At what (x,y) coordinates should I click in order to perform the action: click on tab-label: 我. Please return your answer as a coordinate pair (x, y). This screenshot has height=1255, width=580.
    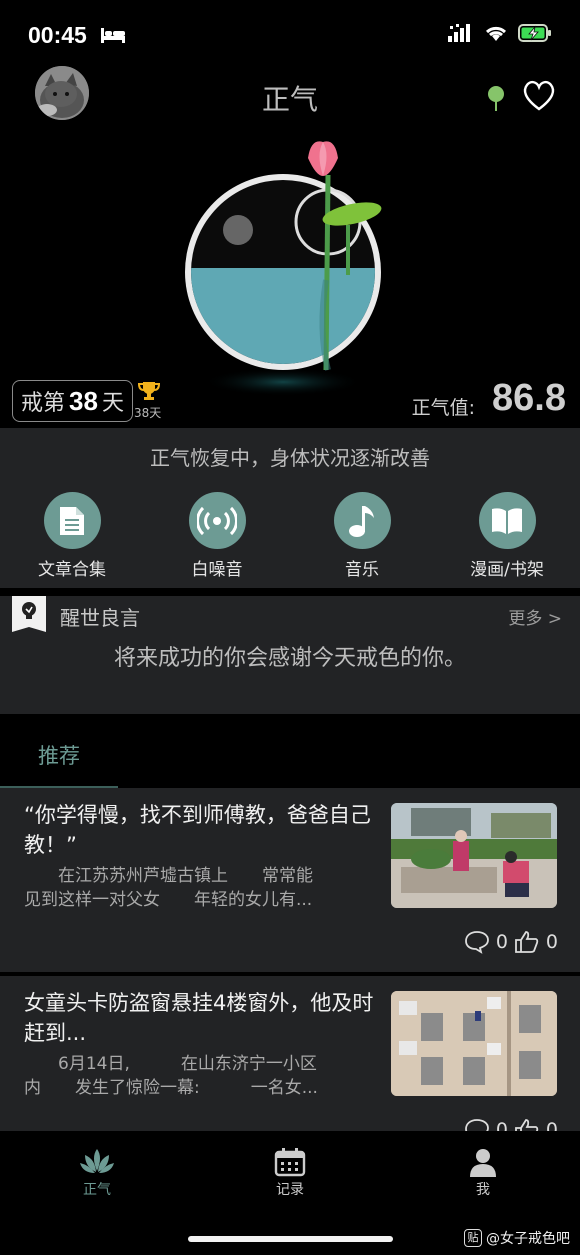
    Looking at the image, I should click on (483, 1190).